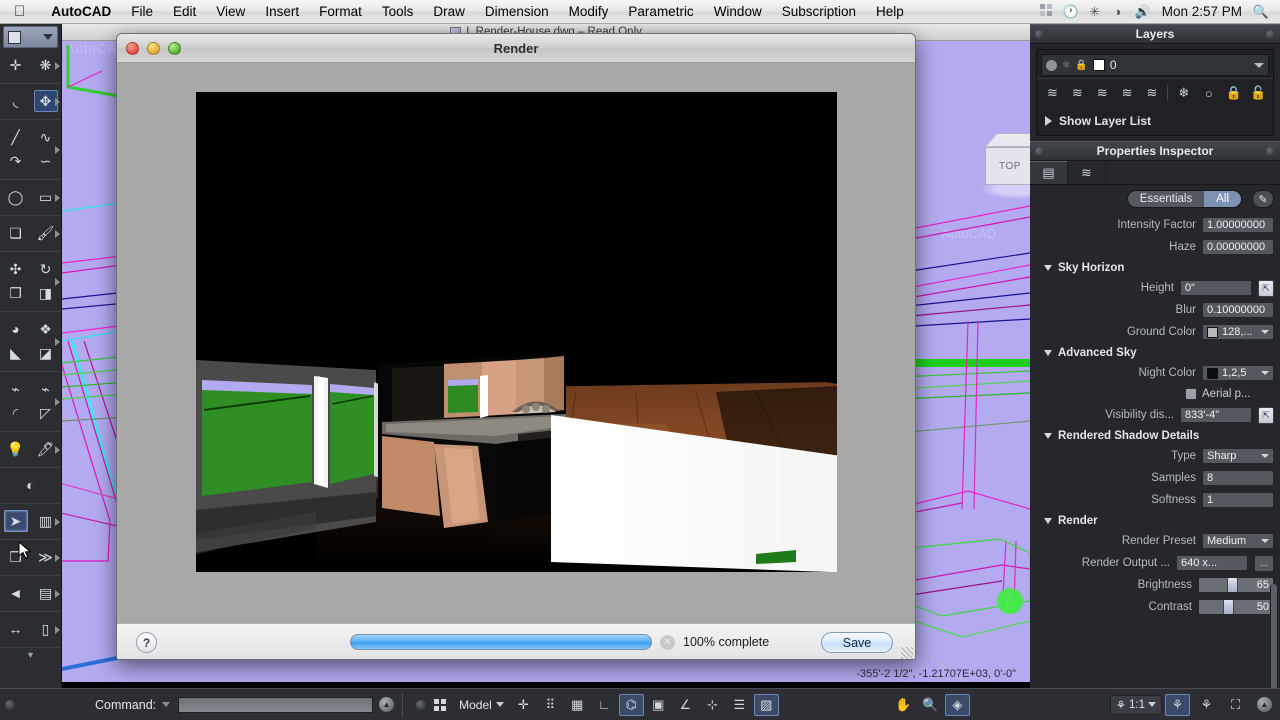  Describe the element at coordinates (30, 37) in the screenshot. I see `tool-palette-header` at that location.